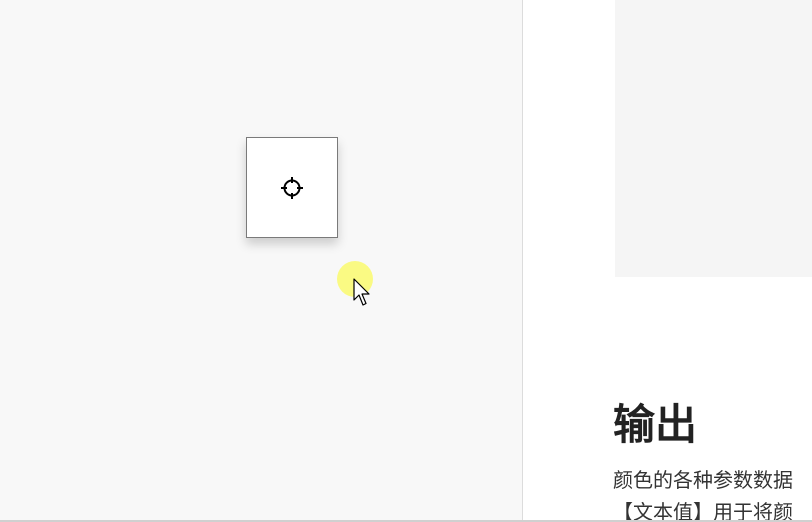 The width and height of the screenshot is (812, 522). What do you see at coordinates (703, 480) in the screenshot?
I see `description-text: 颜色的各种参数数据` at bounding box center [703, 480].